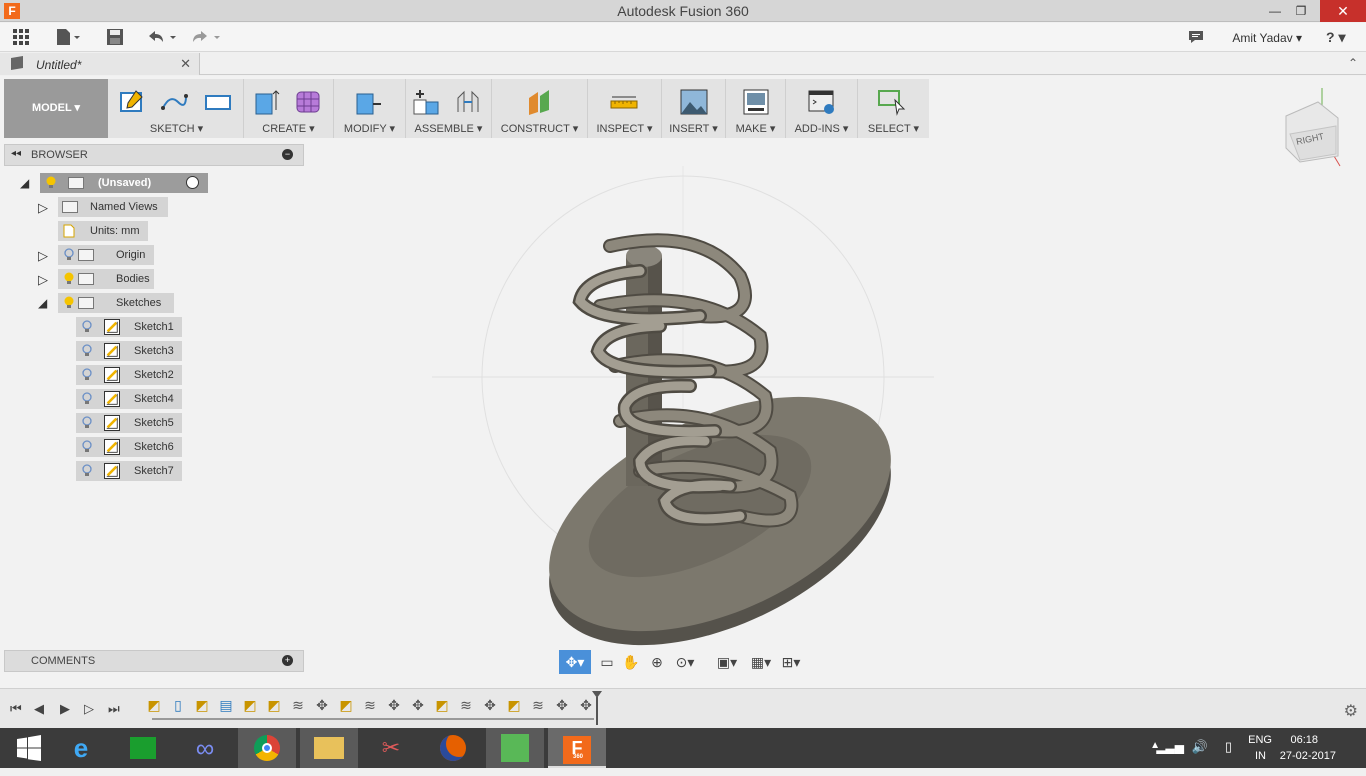 Image resolution: width=1366 pixels, height=776 pixels. Describe the element at coordinates (288, 128) in the screenshot. I see `create-menu: CREATE ▾` at that location.